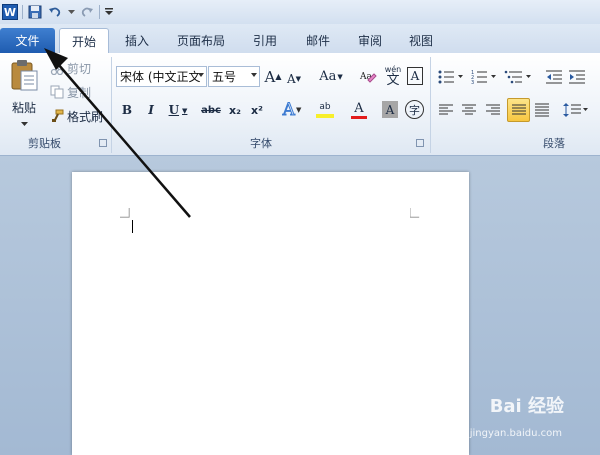 This screenshot has width=600, height=455. Describe the element at coordinates (515, 433) in the screenshot. I see `watermark-url: jingyan.baidu.com` at that location.